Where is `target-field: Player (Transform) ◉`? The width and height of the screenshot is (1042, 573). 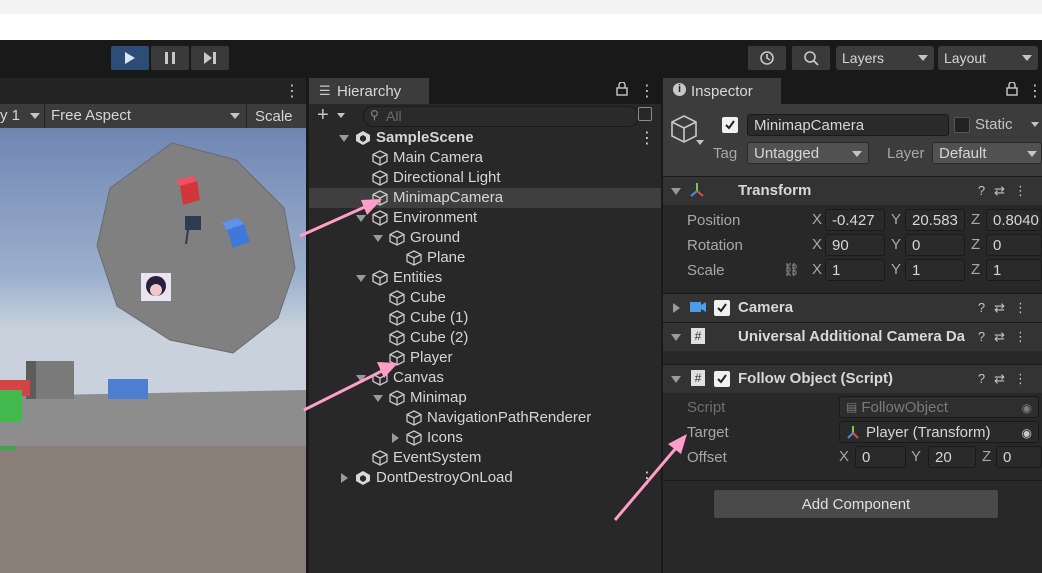 target-field: Player (Transform) ◉ is located at coordinates (939, 432).